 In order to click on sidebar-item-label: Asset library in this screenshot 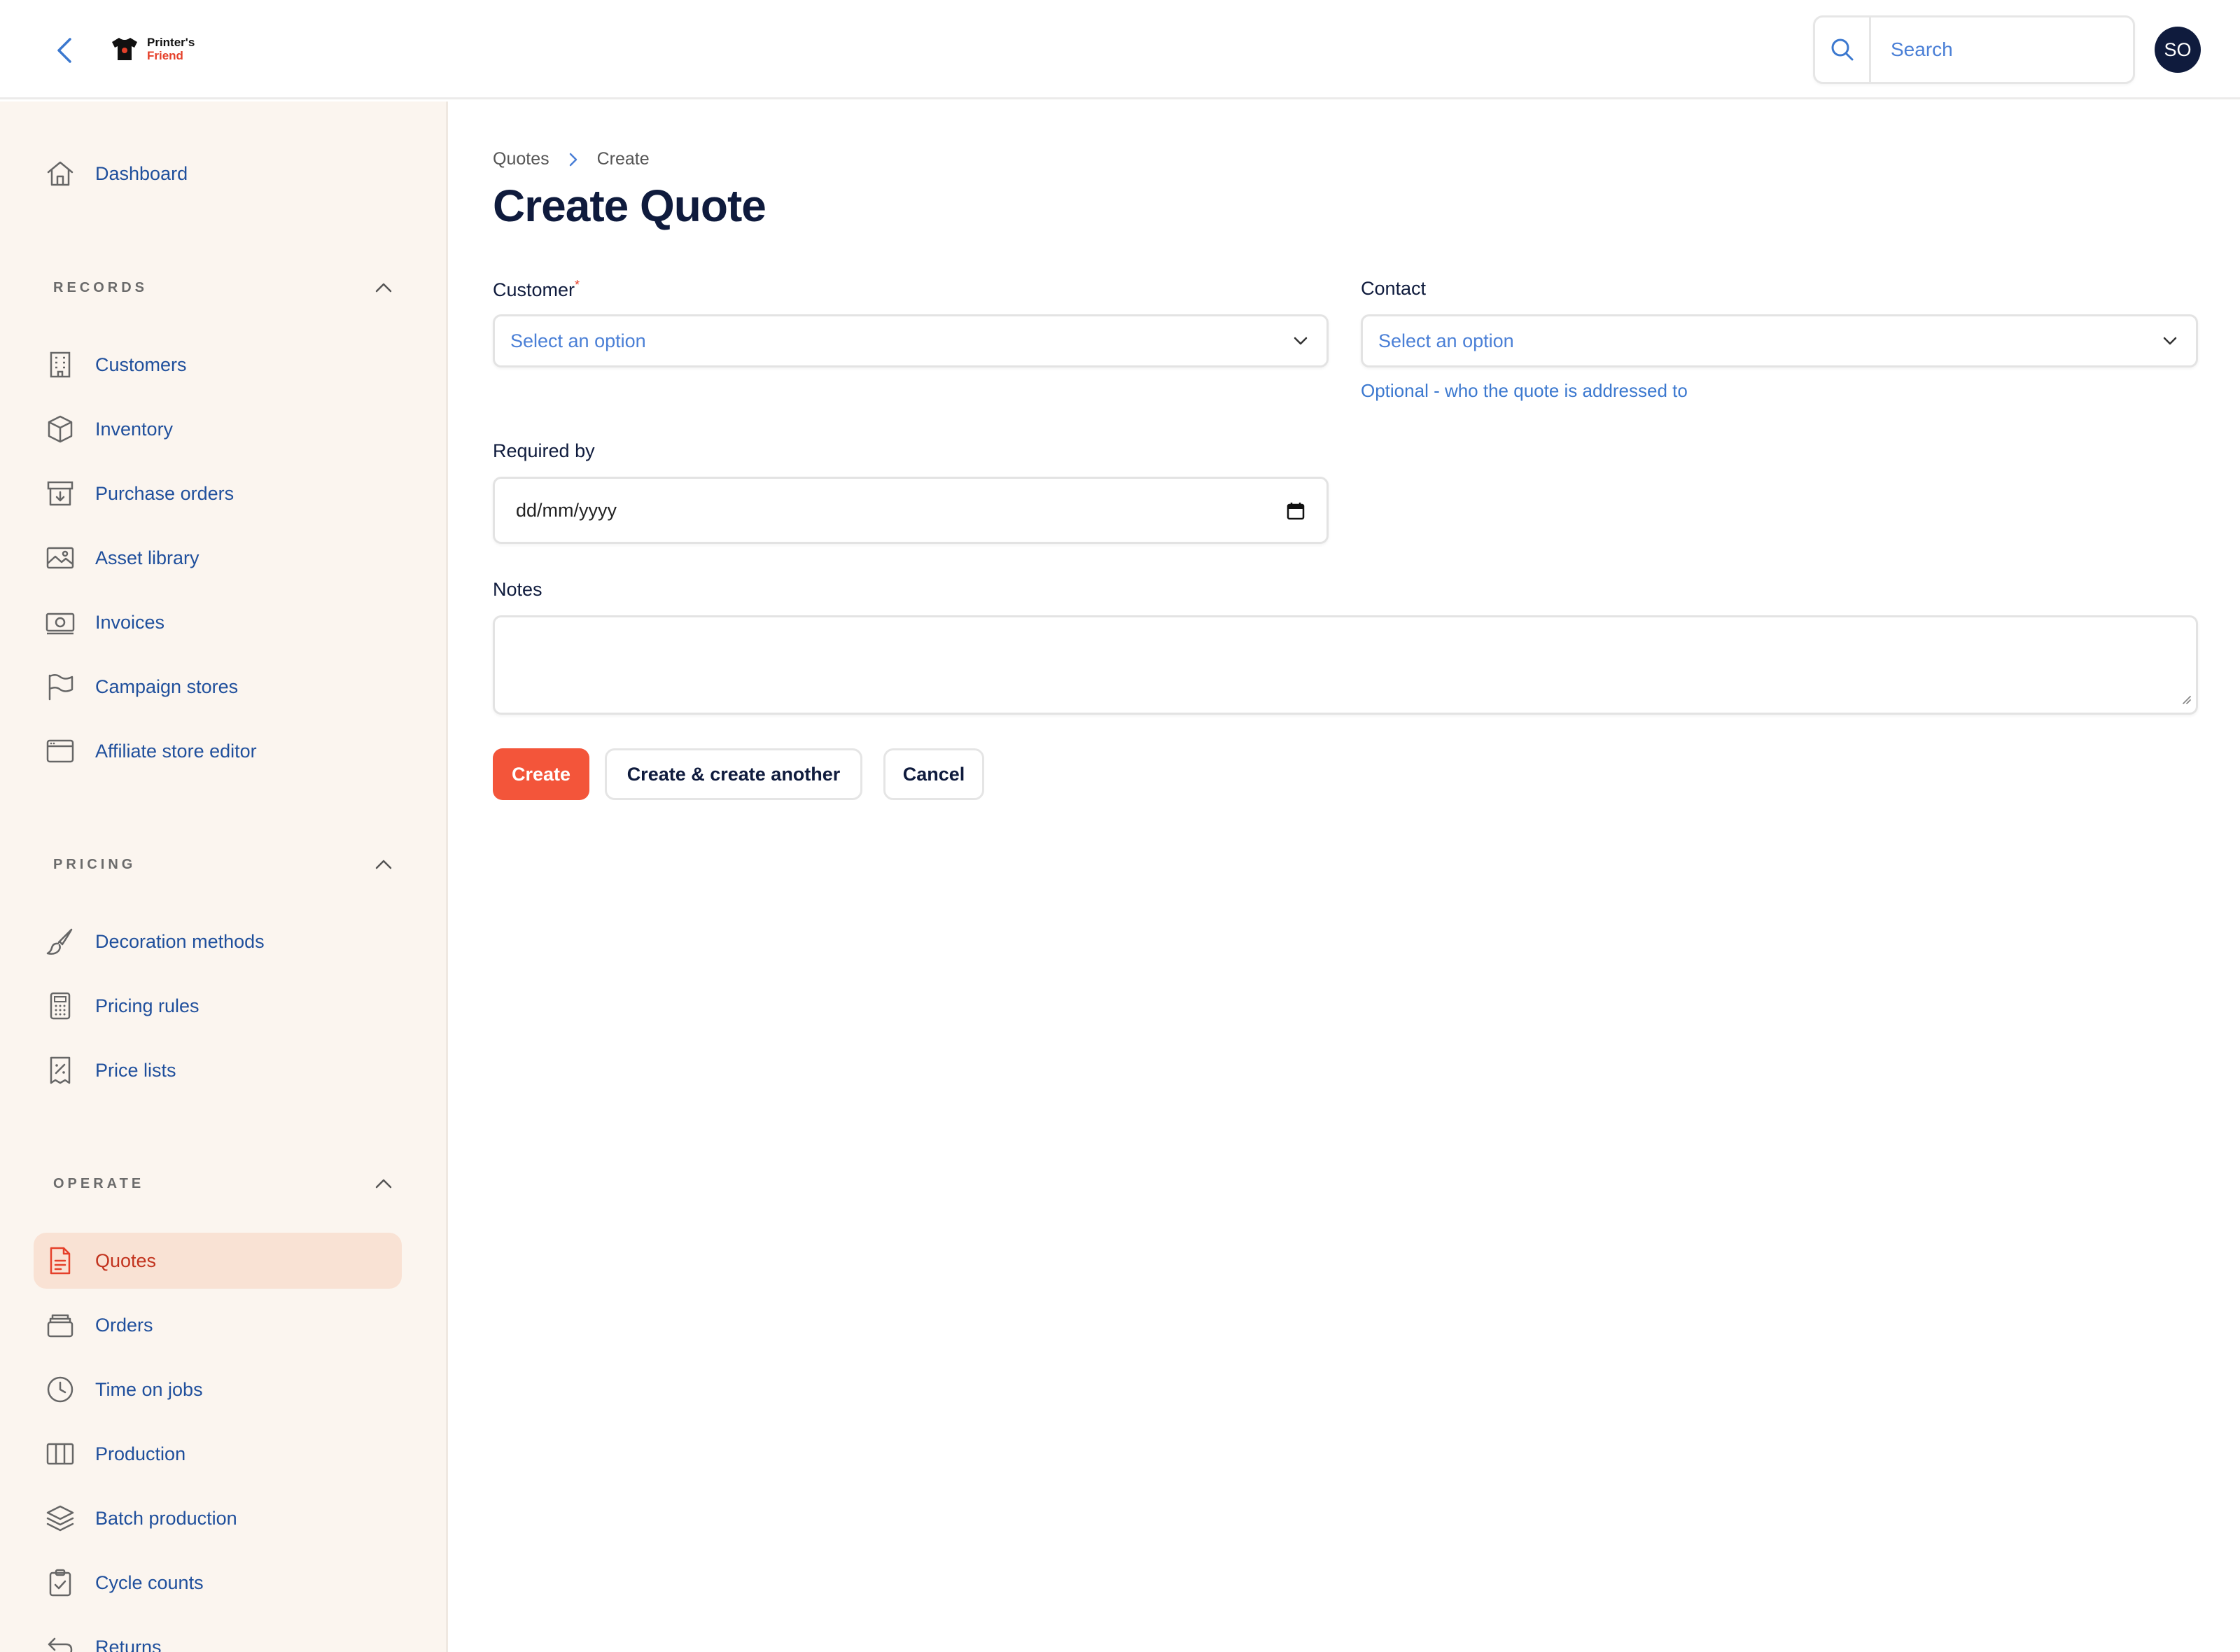, I will do `click(147, 557)`.